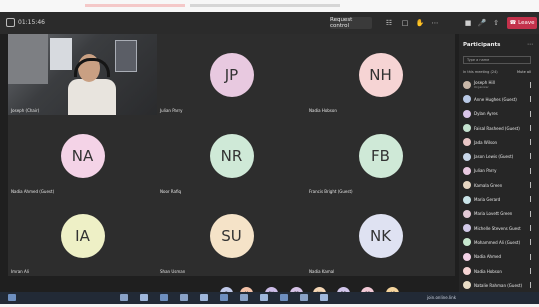  I want to click on start-icon, so click(12, 297).